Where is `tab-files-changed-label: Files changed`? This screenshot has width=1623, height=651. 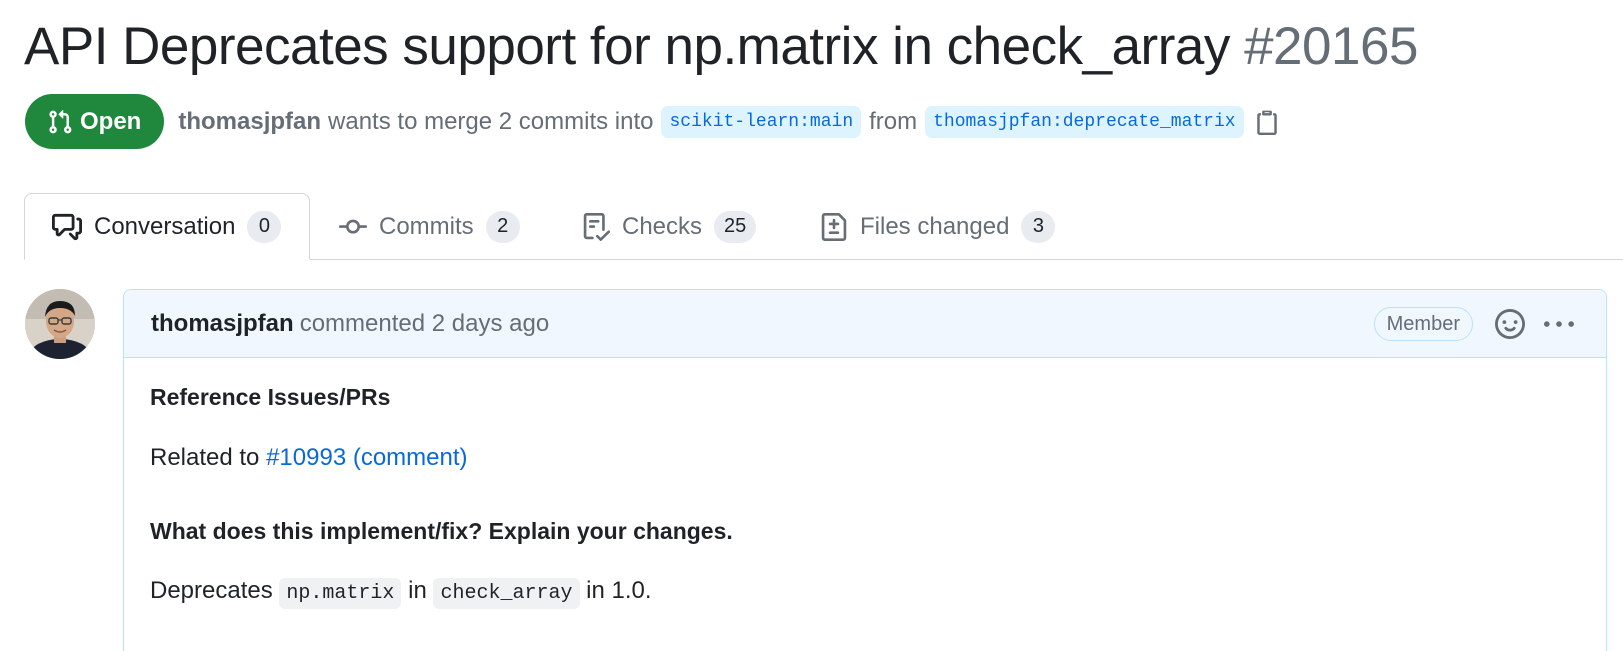 tab-files-changed-label: Files changed is located at coordinates (935, 226).